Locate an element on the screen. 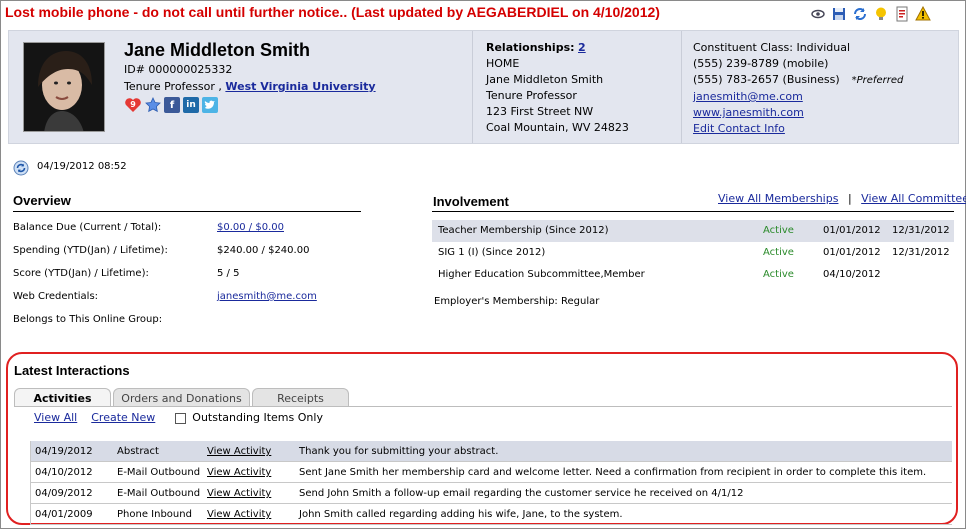 This screenshot has width=966, height=529. last-updated-timestamp: 04/19/2012 08:52 is located at coordinates (82, 166).